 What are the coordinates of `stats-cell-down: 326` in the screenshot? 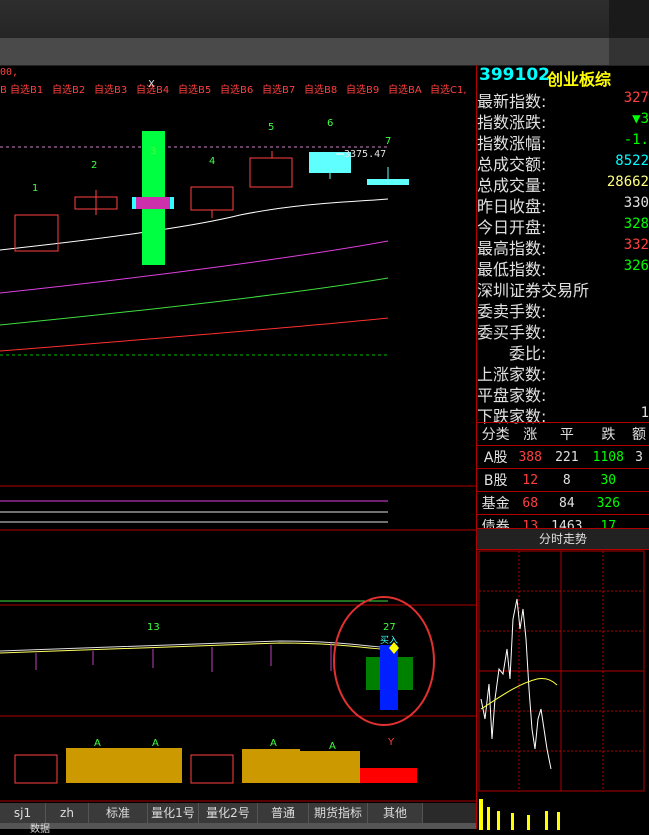 It's located at (608, 503).